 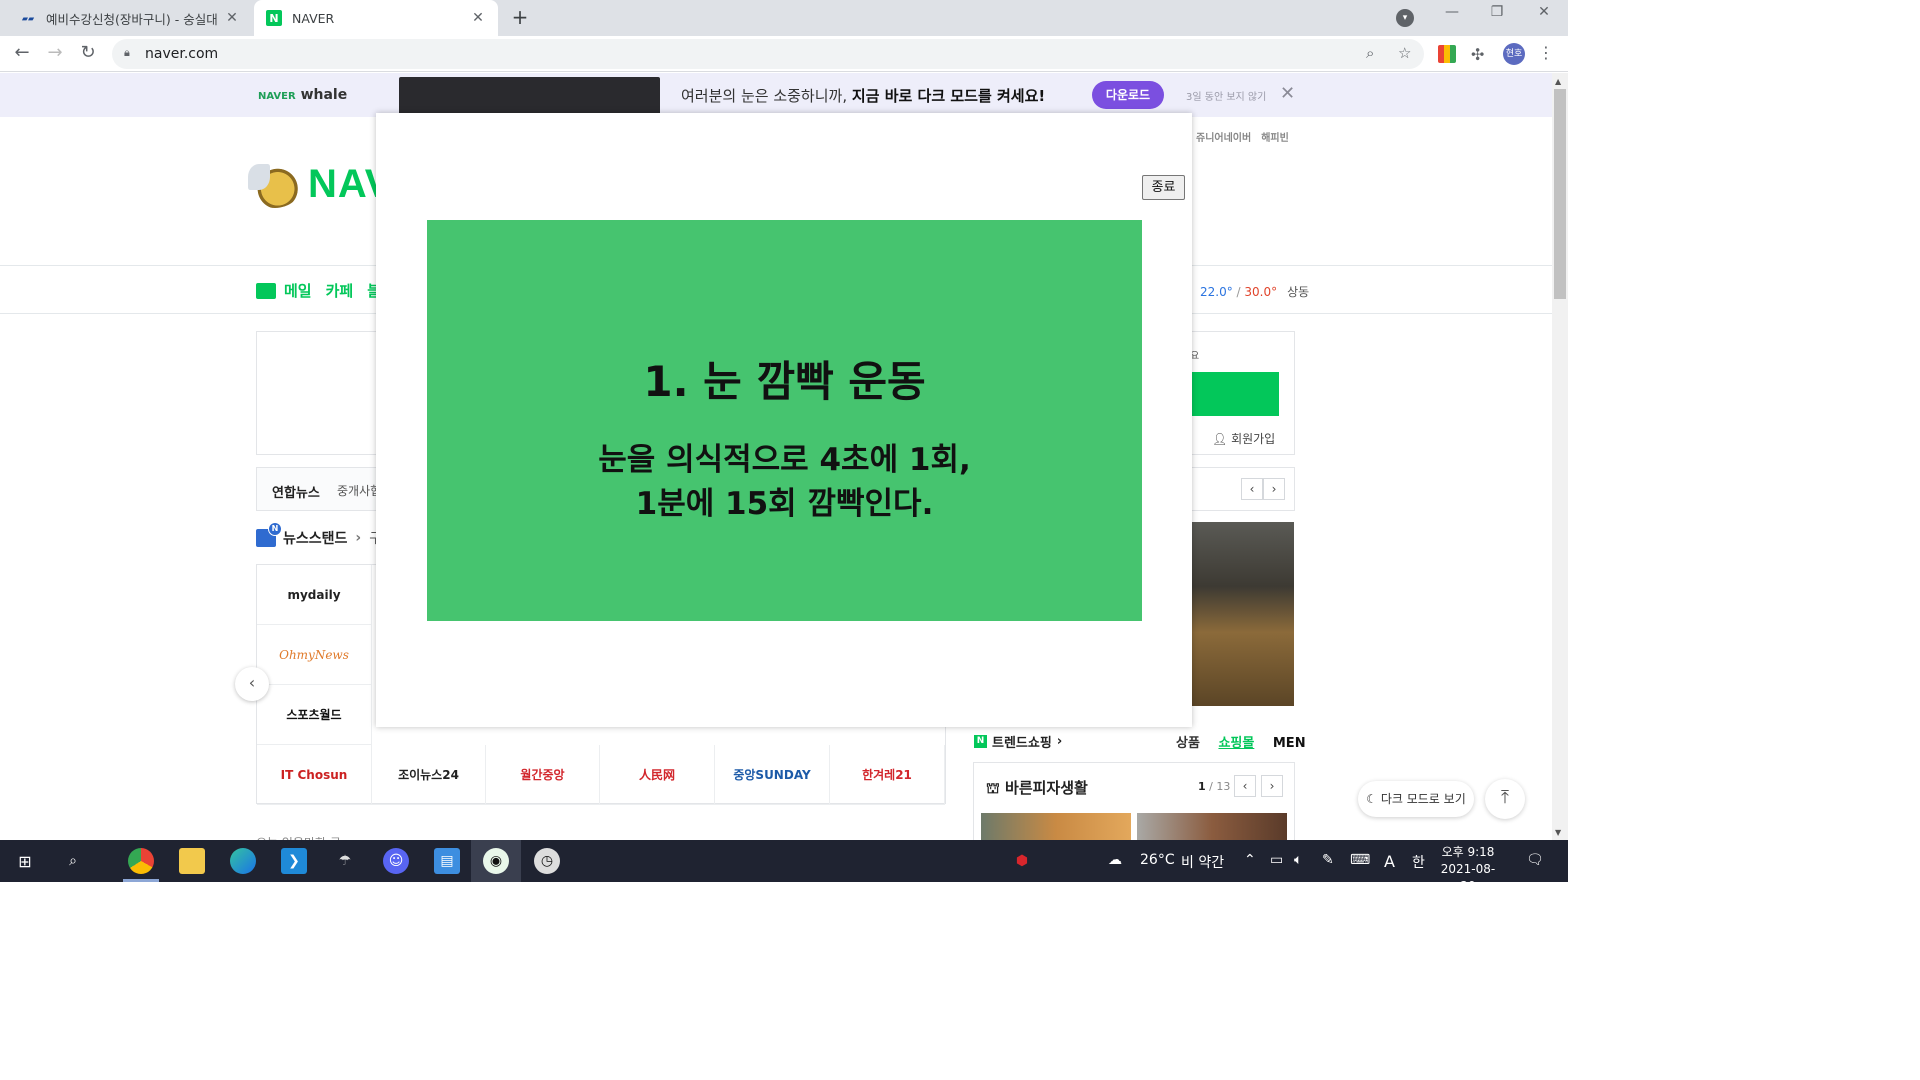 I want to click on scroll-down-icon: ▼, so click(x=1558, y=832).